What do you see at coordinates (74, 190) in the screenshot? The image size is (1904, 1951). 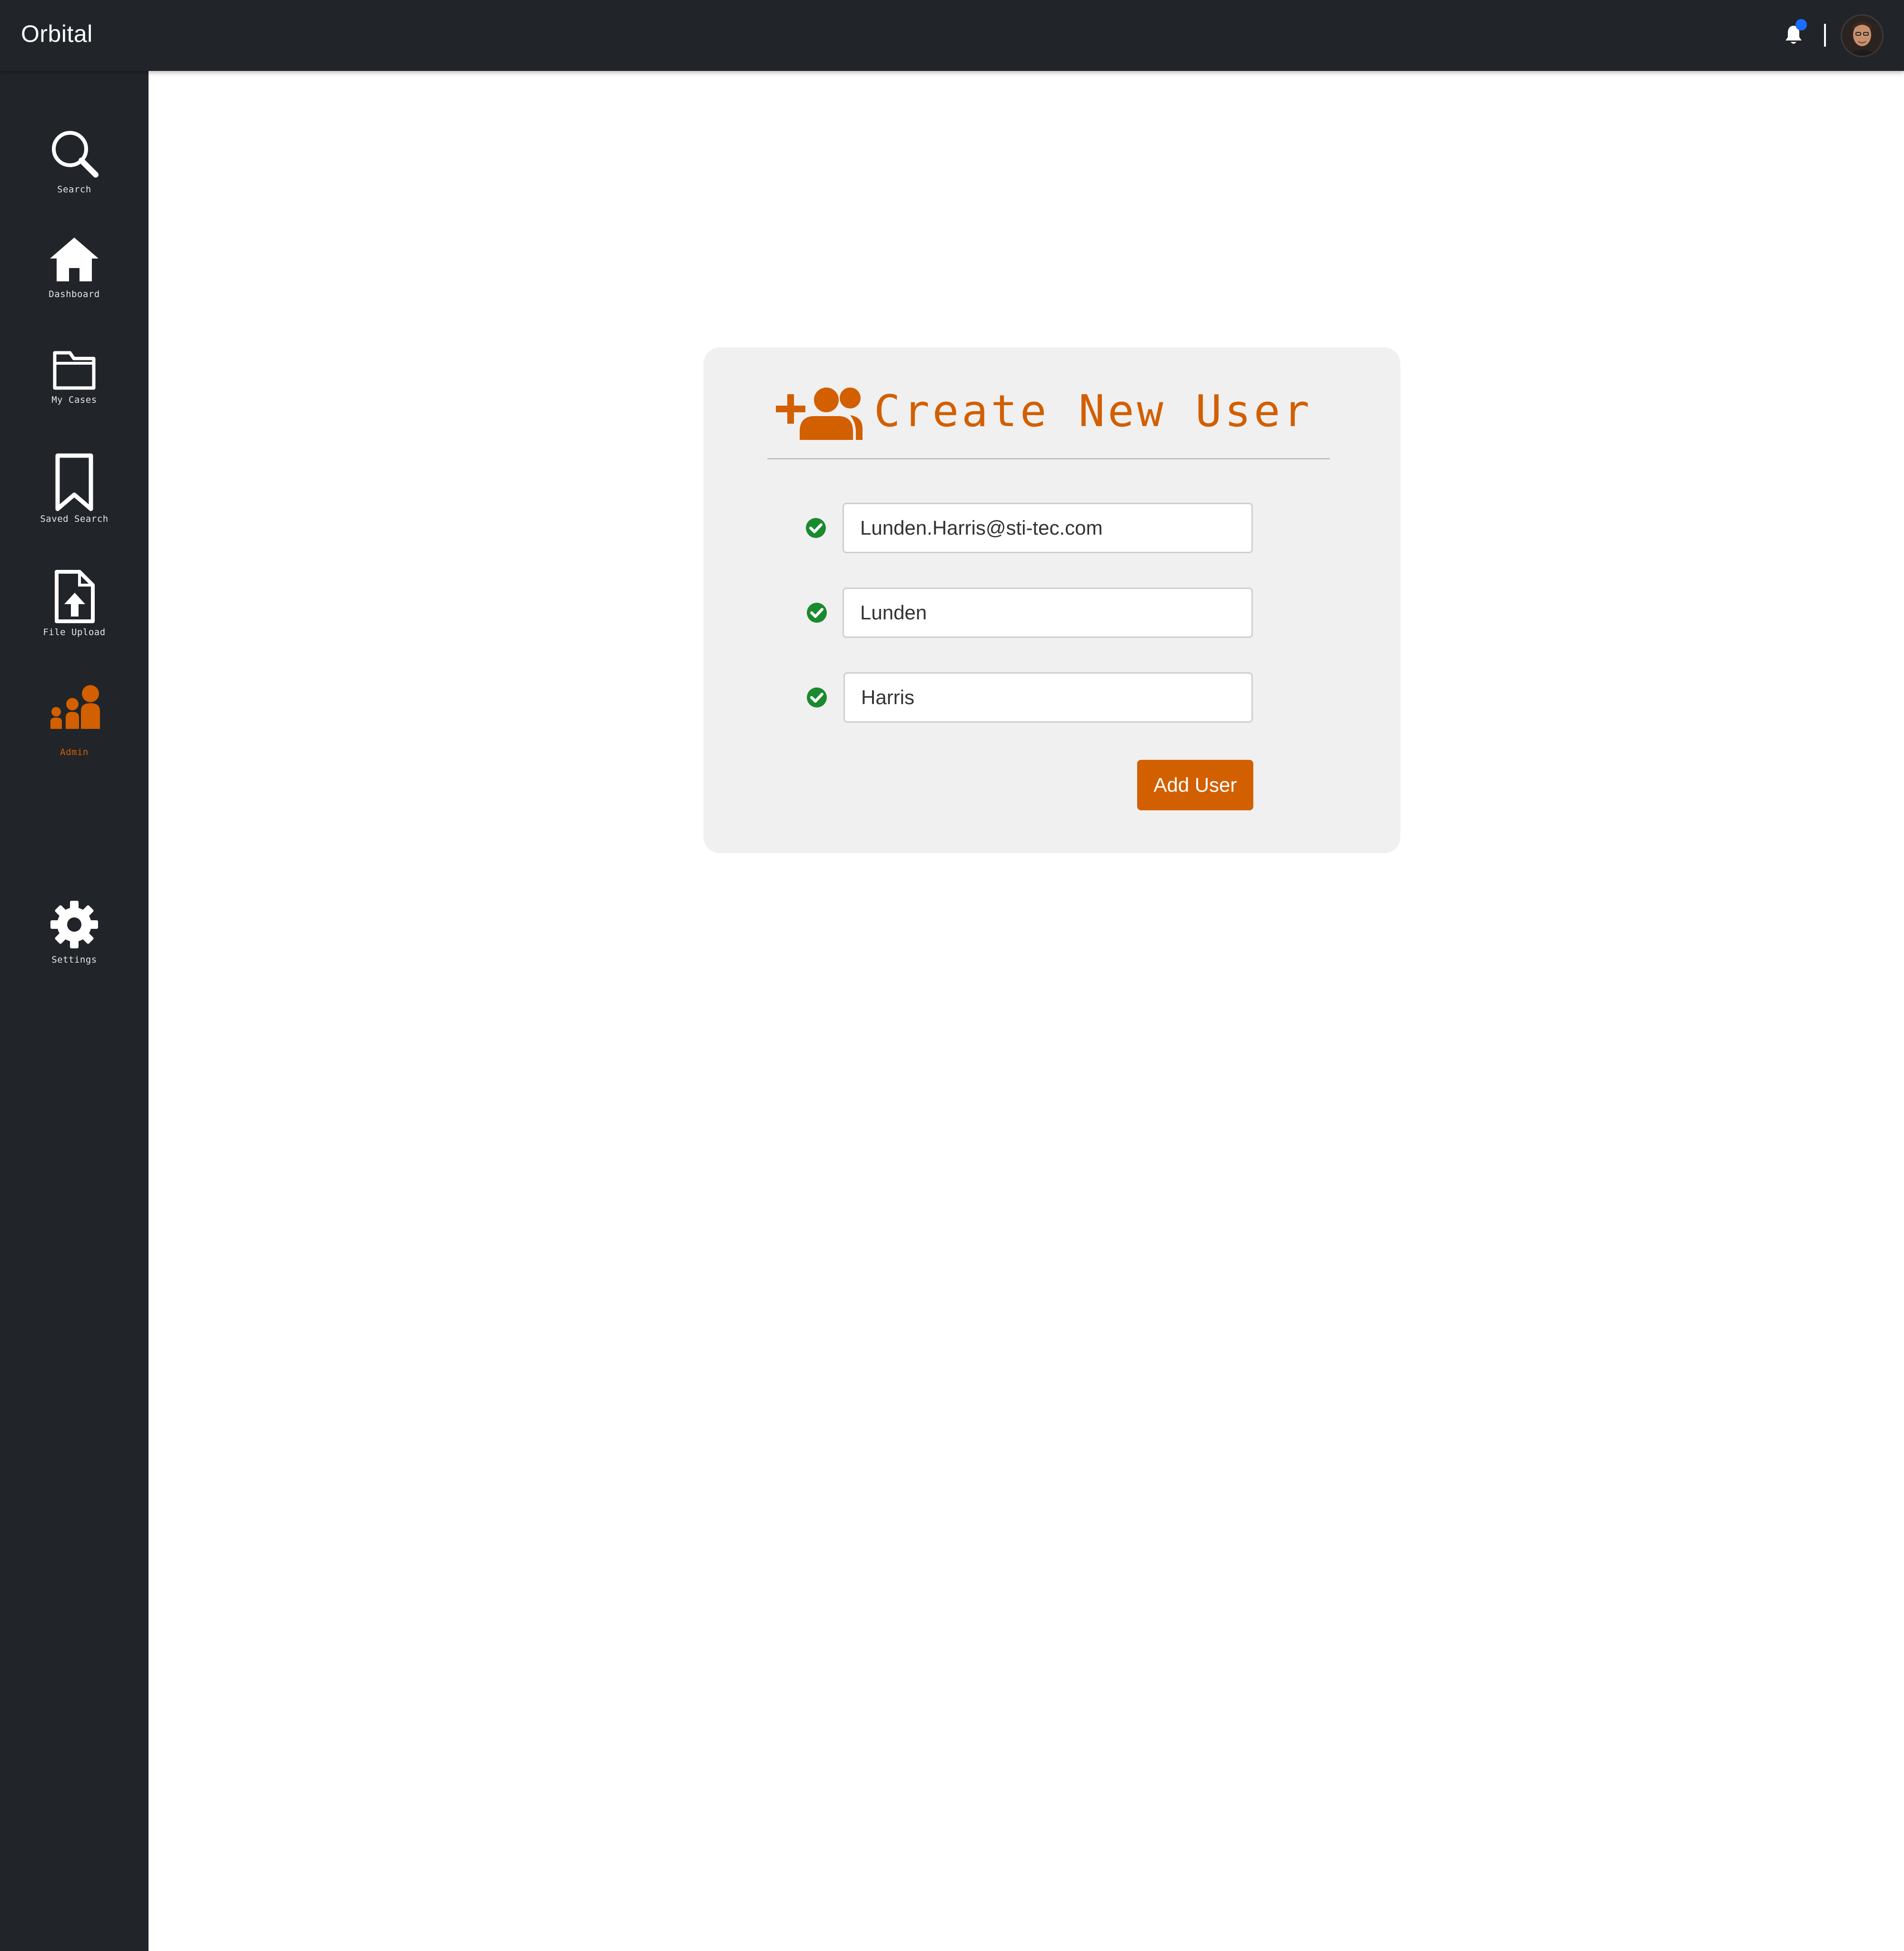 I see `sidebar-item-label: Search` at bounding box center [74, 190].